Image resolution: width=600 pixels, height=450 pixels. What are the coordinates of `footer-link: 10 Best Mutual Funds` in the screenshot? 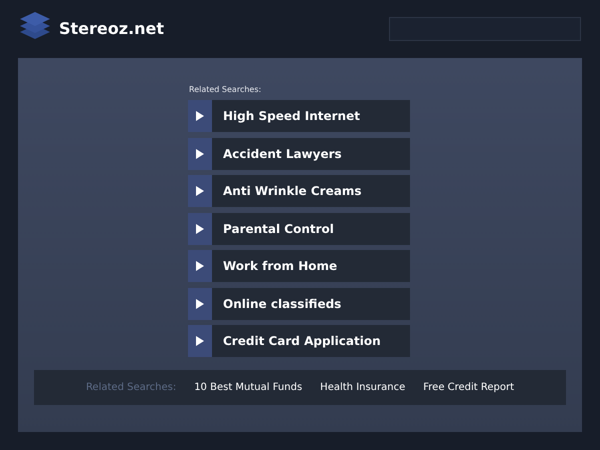 It's located at (248, 387).